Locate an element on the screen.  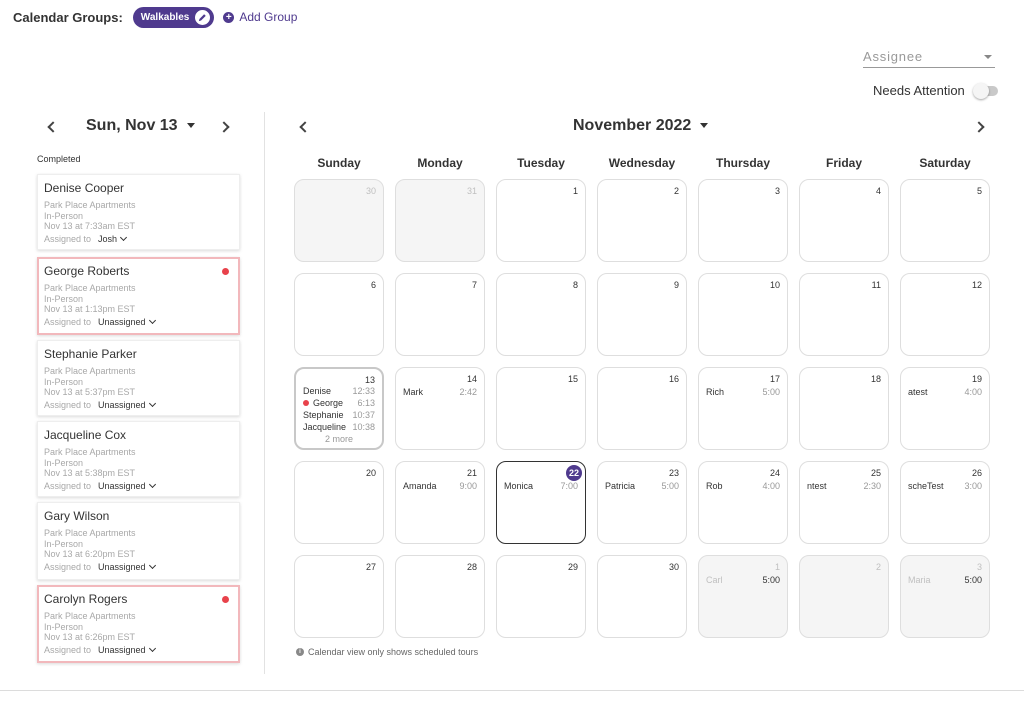
event-name: ntest is located at coordinates (817, 486).